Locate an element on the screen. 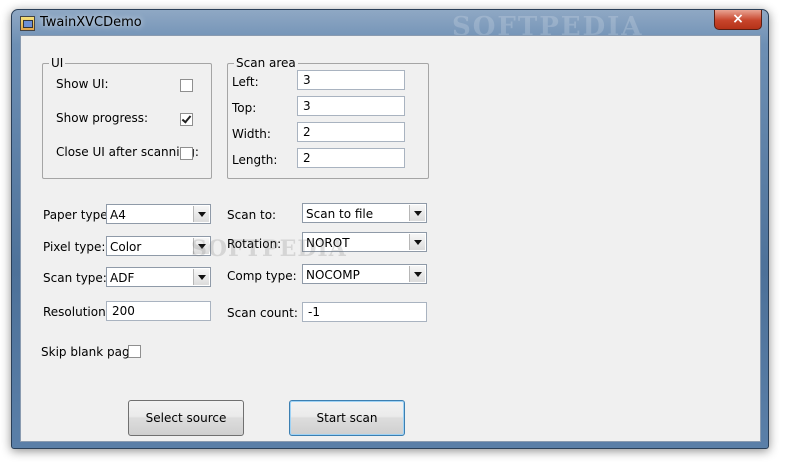 The width and height of the screenshot is (789, 467). paper-type-label: Paper type: is located at coordinates (77, 215).